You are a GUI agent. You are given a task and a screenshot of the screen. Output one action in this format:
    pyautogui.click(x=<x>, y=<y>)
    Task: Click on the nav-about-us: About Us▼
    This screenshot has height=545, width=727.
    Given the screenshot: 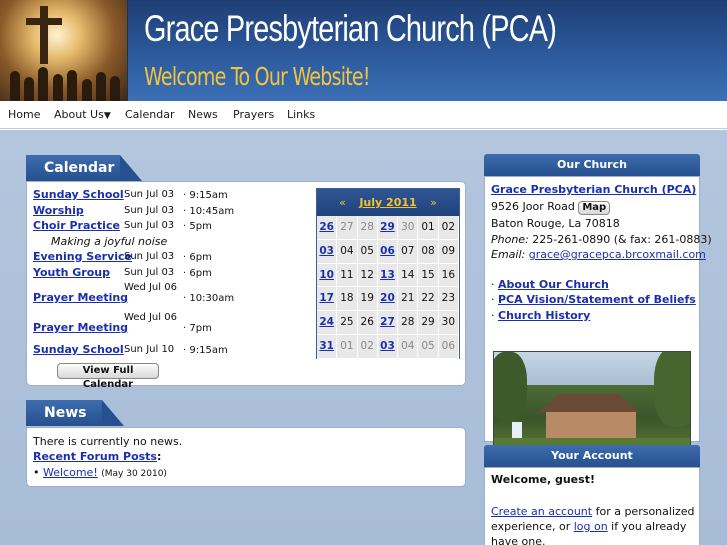 What is the action you would take?
    pyautogui.click(x=82, y=114)
    